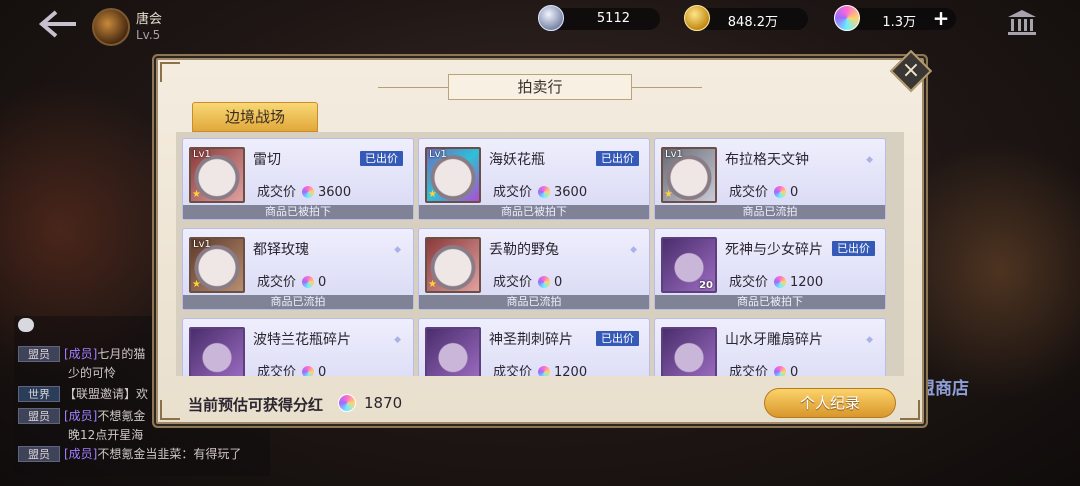 The width and height of the screenshot is (1080, 486). Describe the element at coordinates (413, 87) in the screenshot. I see `title-divider-left` at that location.